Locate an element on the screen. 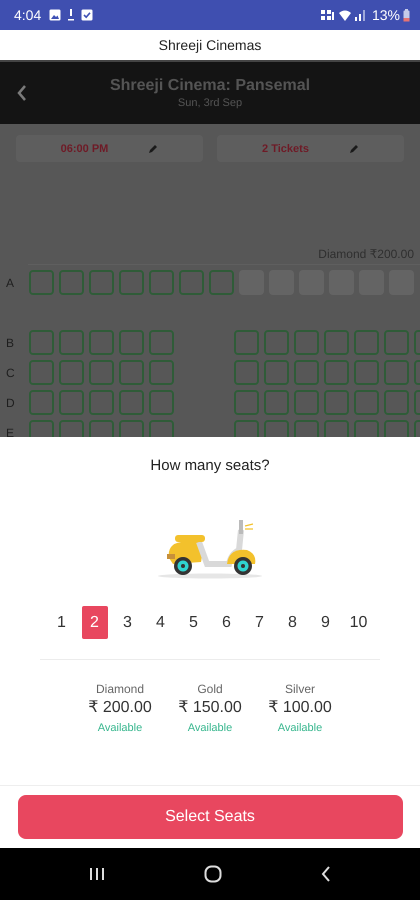  seat-count-option: 3 is located at coordinates (127, 622).